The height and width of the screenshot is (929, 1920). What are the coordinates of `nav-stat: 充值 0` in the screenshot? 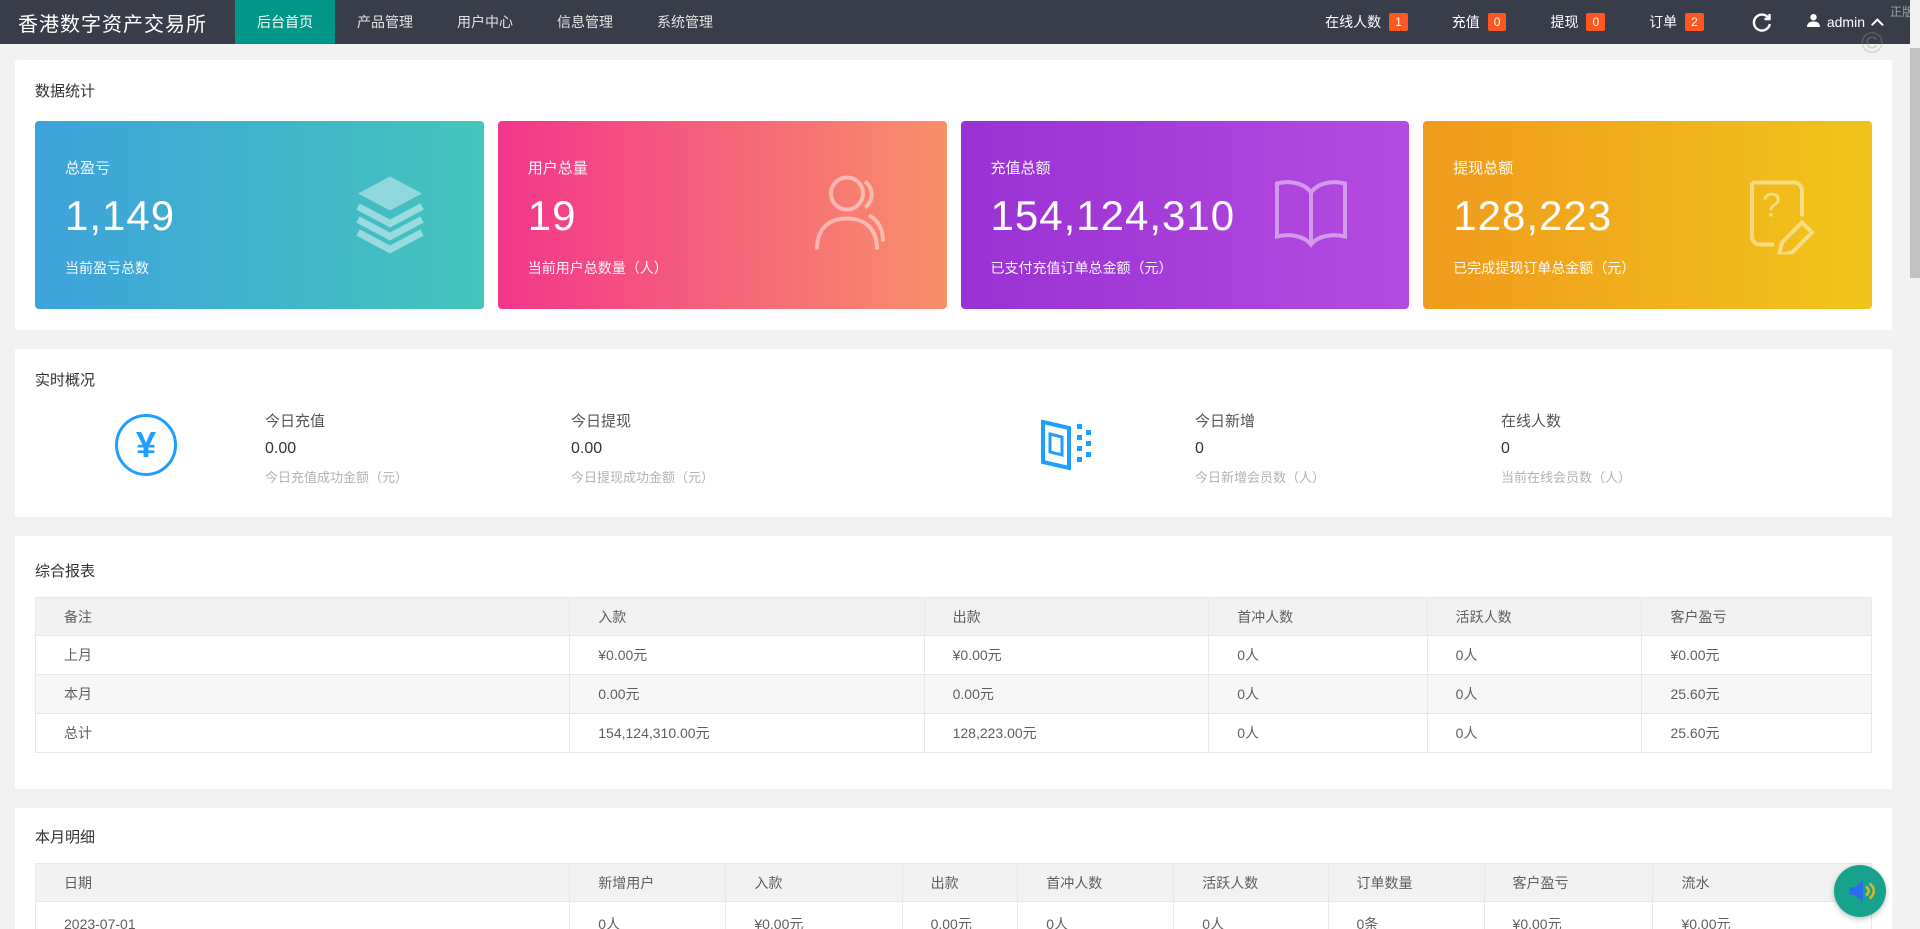 It's located at (1479, 22).